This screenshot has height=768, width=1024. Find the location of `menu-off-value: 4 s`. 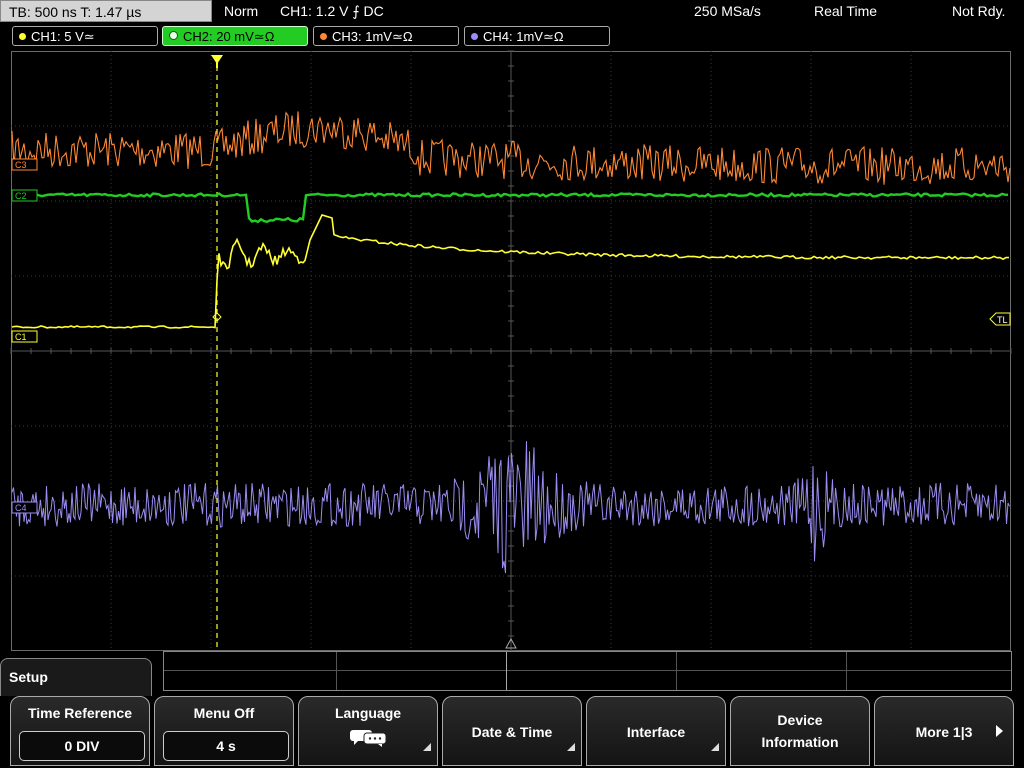

menu-off-value: 4 s is located at coordinates (226, 746).